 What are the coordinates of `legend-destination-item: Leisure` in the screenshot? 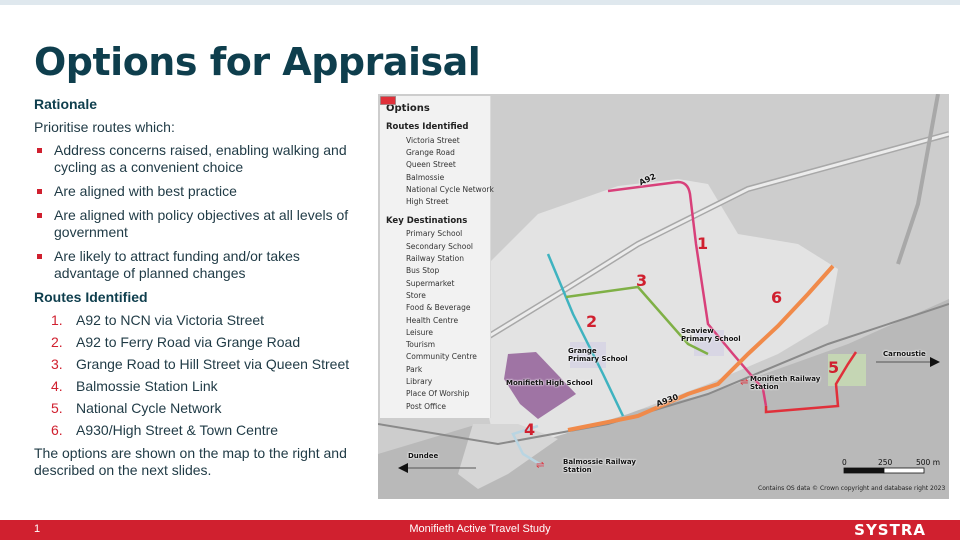 It's located at (437, 218).